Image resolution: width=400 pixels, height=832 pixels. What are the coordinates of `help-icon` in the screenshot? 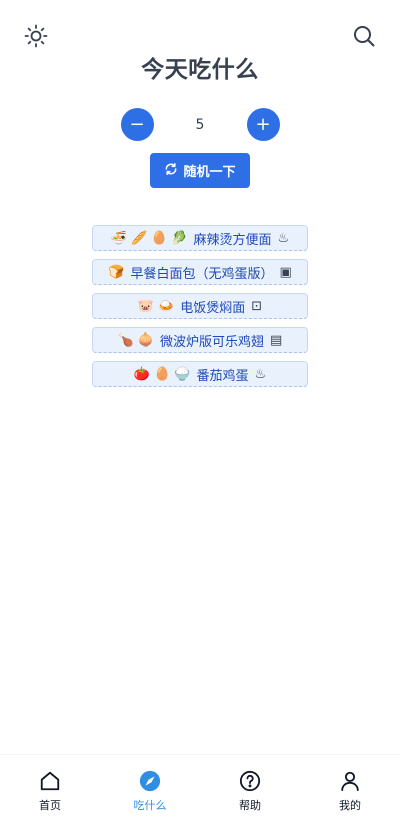 It's located at (250, 781).